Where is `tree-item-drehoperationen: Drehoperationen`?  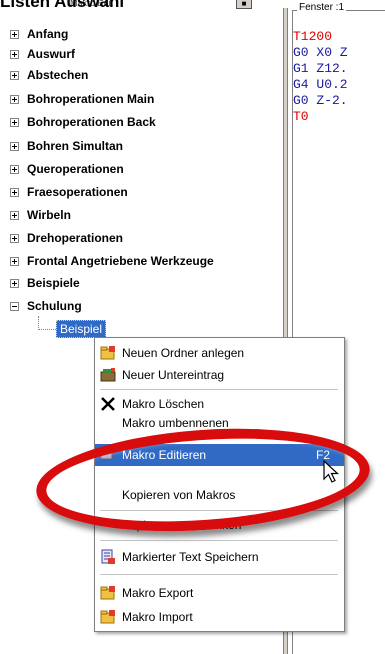
tree-item-drehoperationen: Drehoperationen is located at coordinates (66, 238).